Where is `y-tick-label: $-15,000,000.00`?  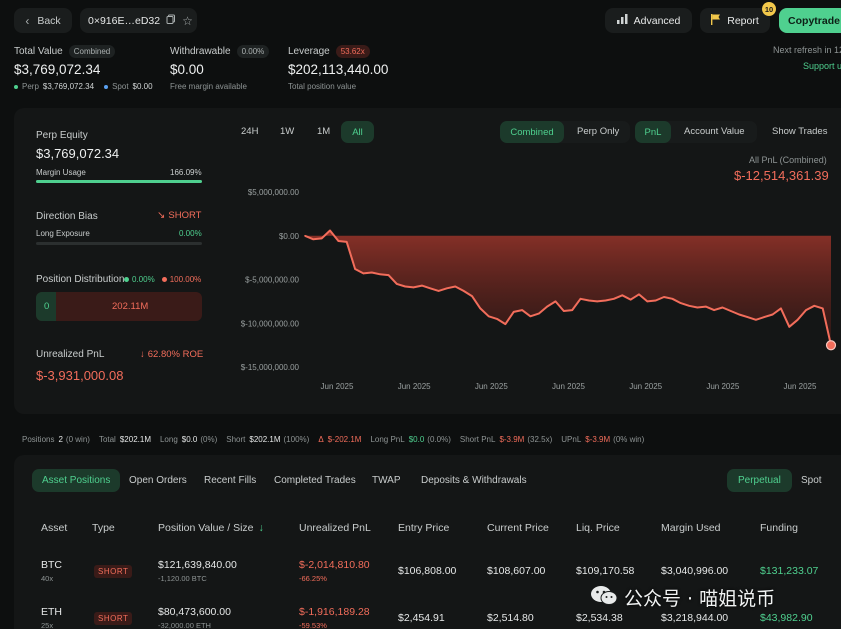
y-tick-label: $-15,000,000.00 is located at coordinates (270, 367).